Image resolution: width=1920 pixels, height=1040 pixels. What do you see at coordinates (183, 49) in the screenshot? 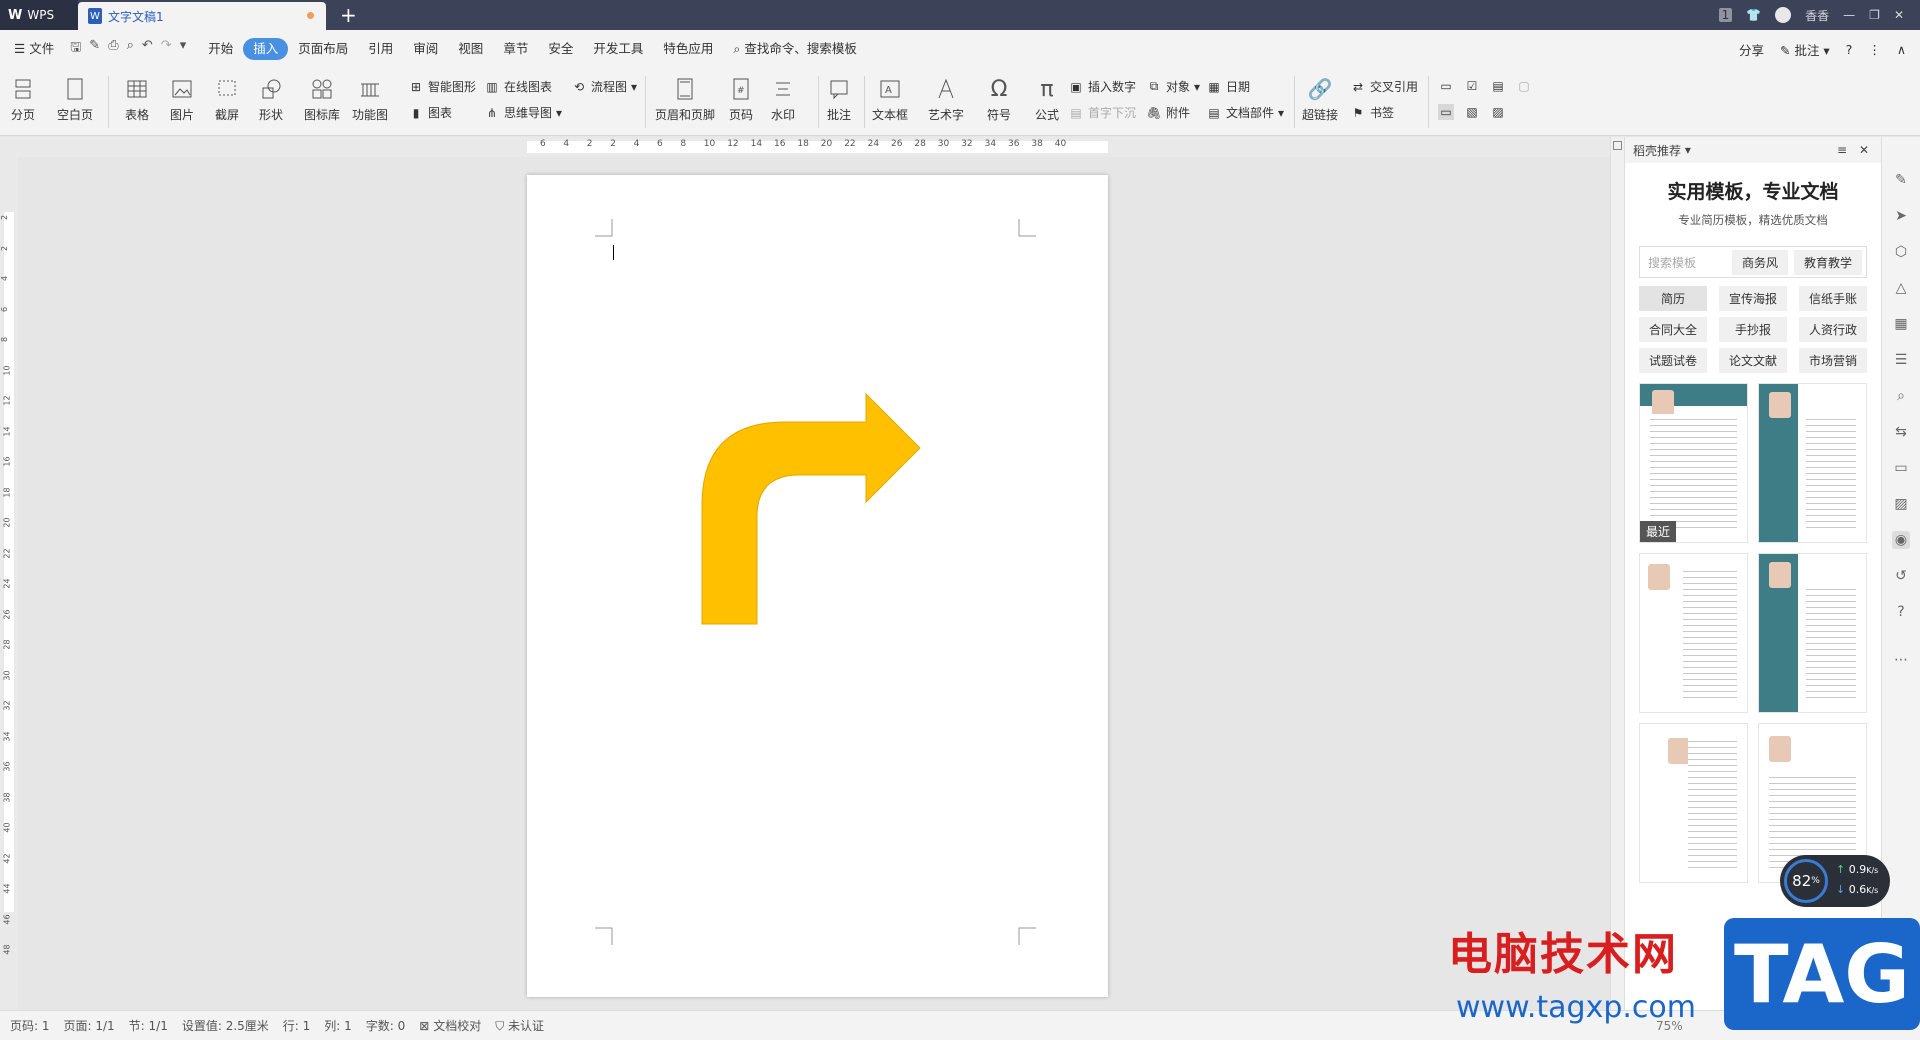
I see `customize-icon: ▾` at bounding box center [183, 49].